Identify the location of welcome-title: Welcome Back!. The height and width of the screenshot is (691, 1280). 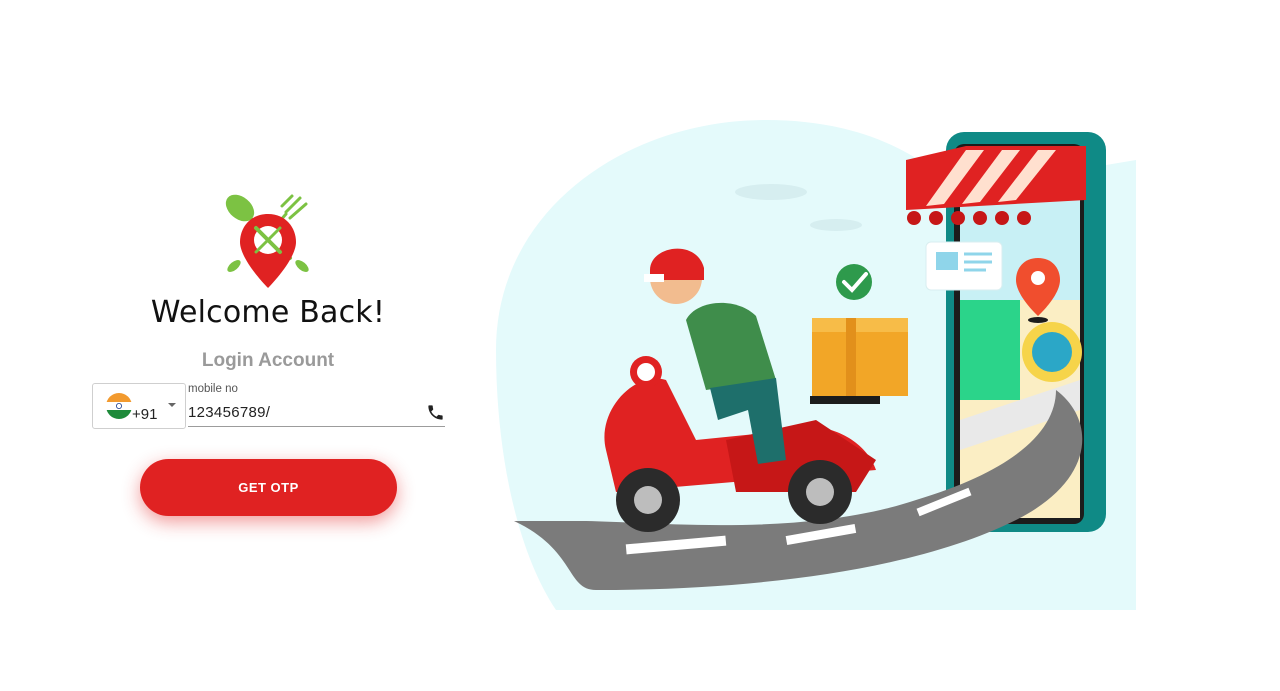
(268, 312).